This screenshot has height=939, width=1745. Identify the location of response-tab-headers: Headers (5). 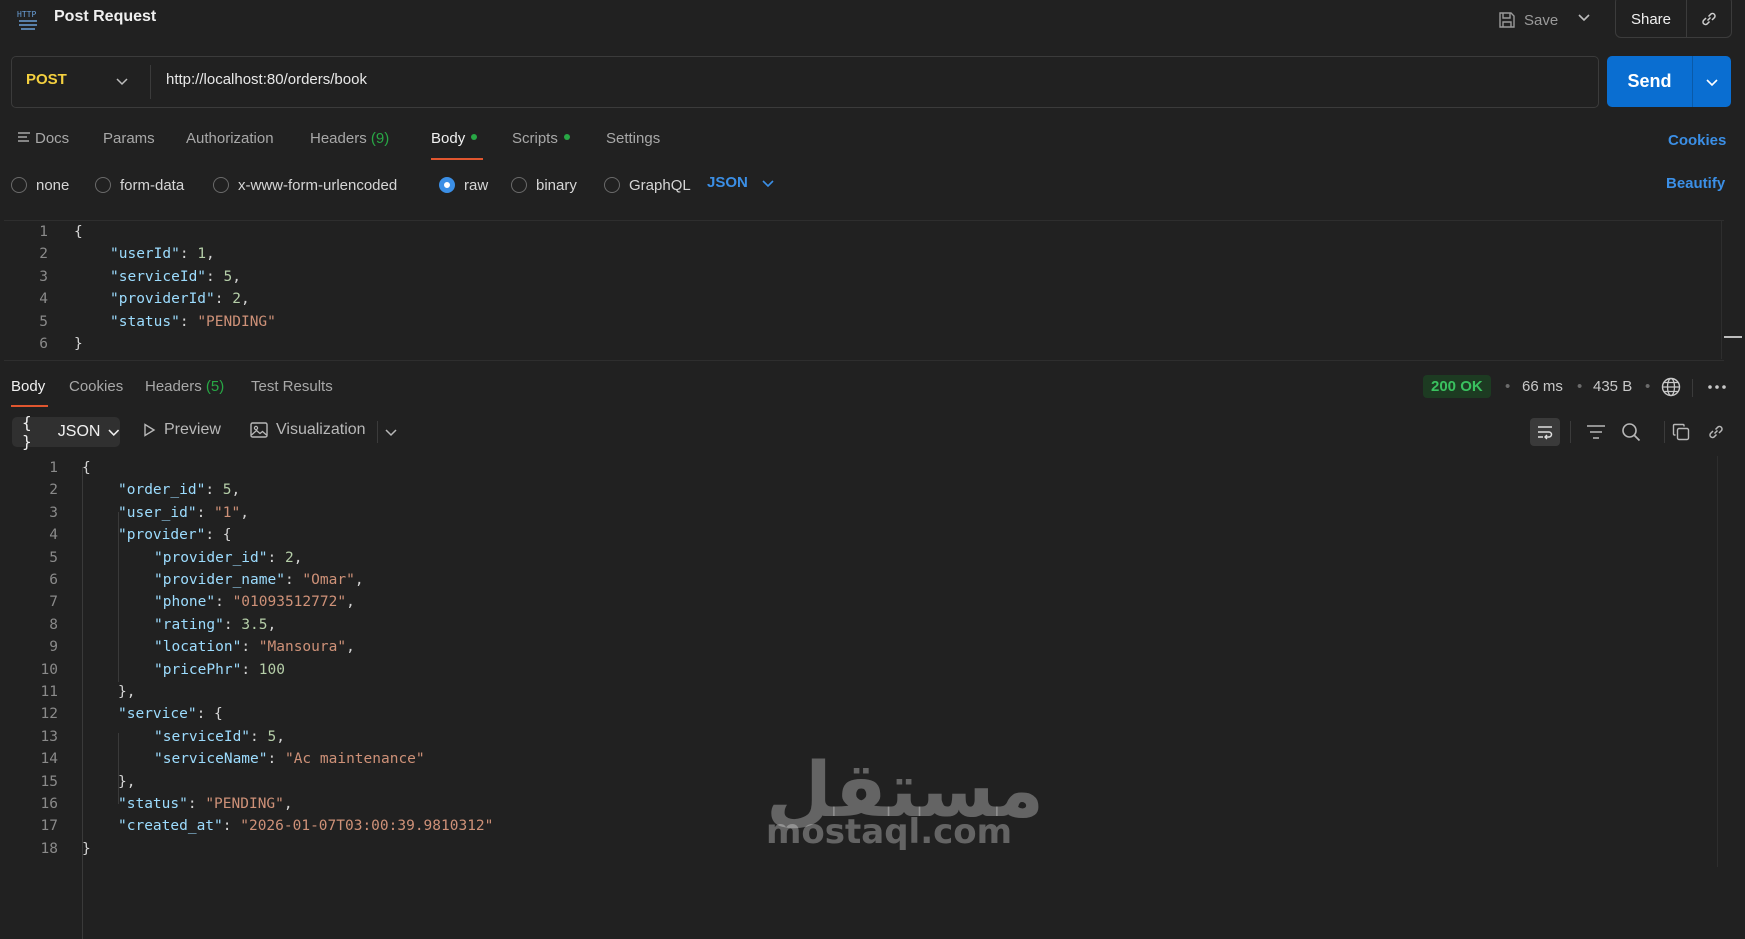
(184, 386).